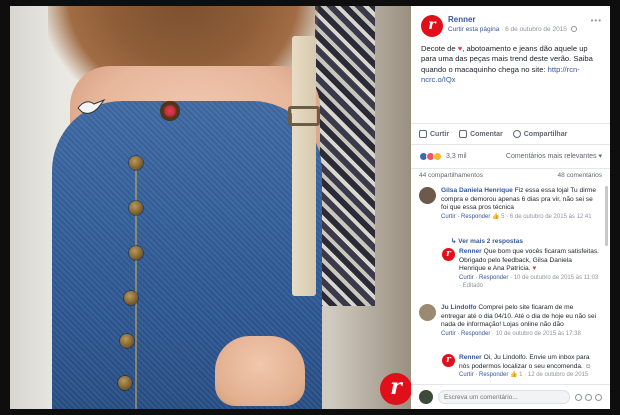 This screenshot has height=415, width=620. I want to click on current-user-avatar, so click(426, 397).